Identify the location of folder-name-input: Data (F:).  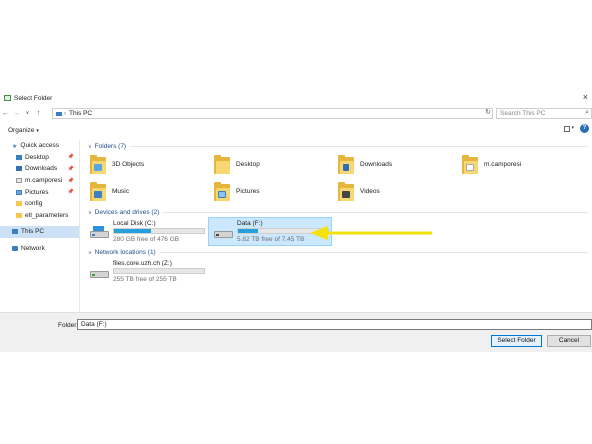
(334, 324).